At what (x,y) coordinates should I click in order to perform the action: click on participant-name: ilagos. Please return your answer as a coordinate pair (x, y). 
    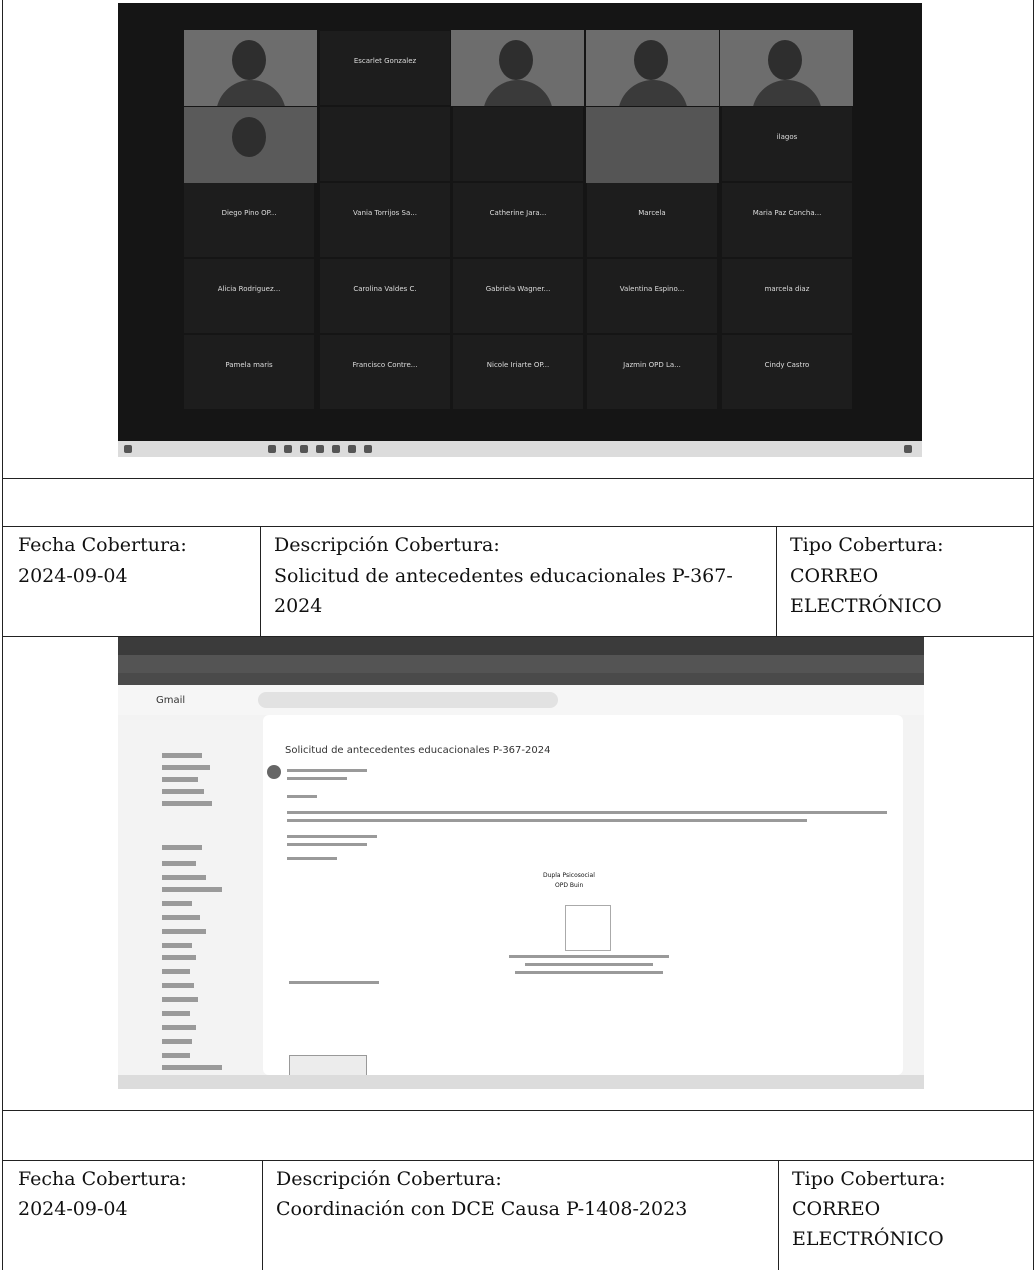
    Looking at the image, I should click on (787, 137).